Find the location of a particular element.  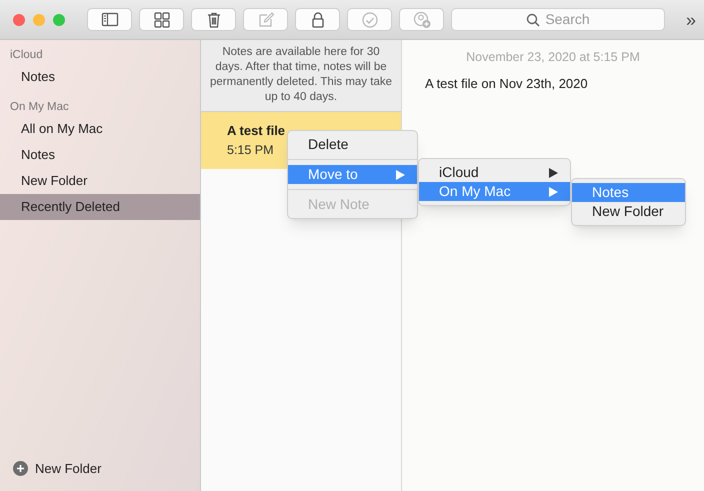

section-header: iCloud is located at coordinates (26, 55).